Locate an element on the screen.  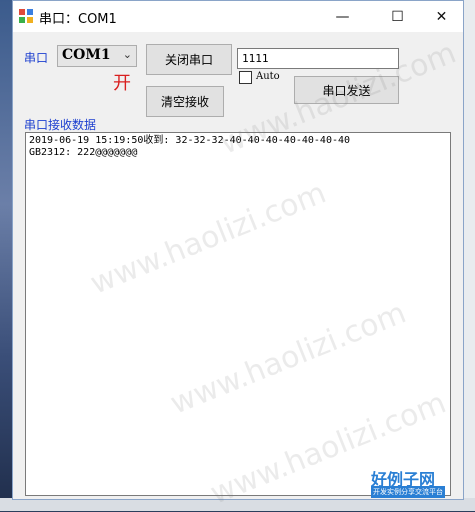
port-label: 串口 is located at coordinates (36, 58).